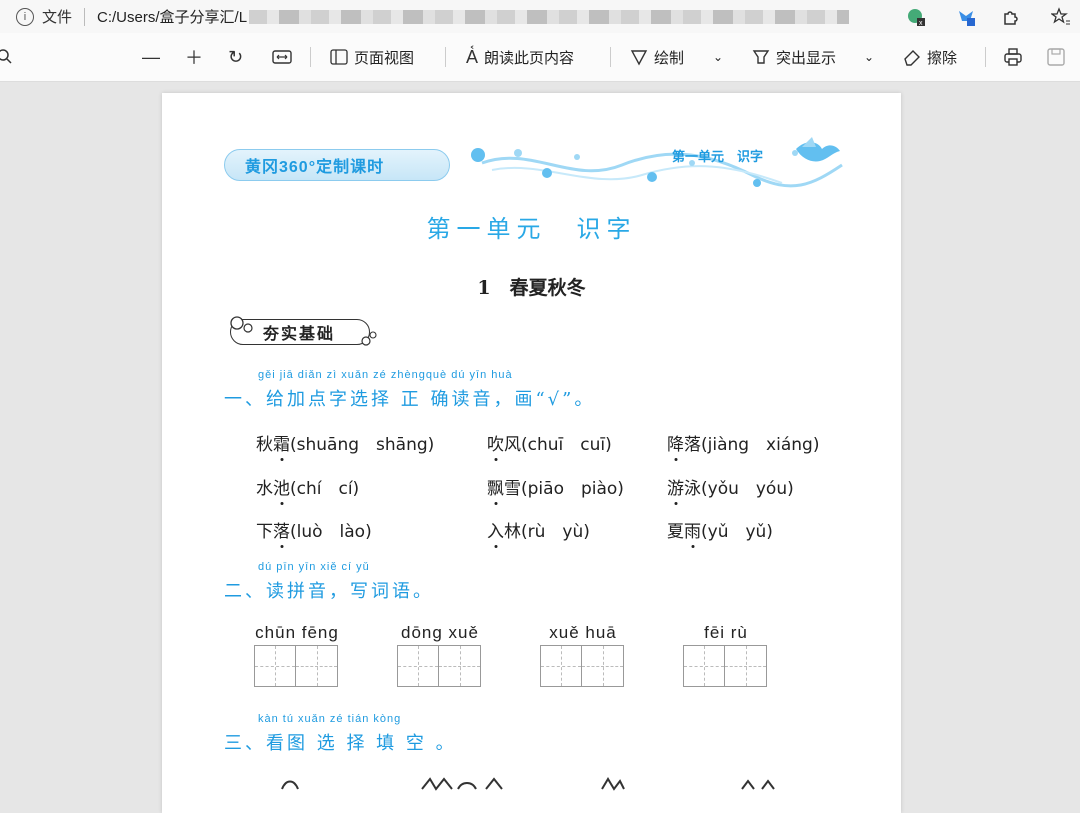 The image size is (1080, 813). I want to click on page-view-button: 页面视图, so click(372, 57).